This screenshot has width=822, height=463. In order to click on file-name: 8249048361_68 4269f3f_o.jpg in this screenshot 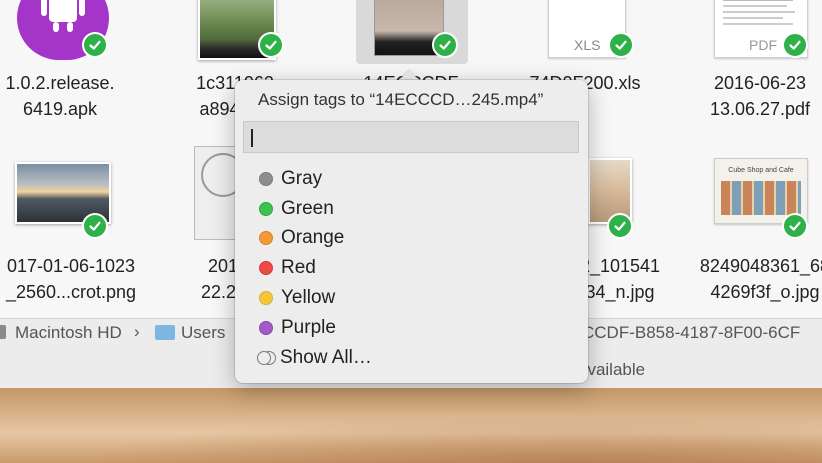, I will do `click(760, 279)`.